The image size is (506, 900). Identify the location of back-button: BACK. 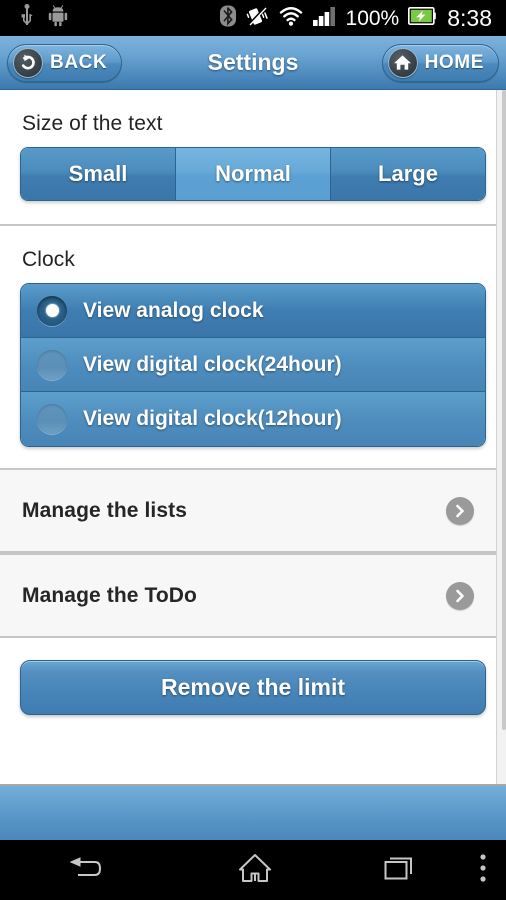
(65, 62).